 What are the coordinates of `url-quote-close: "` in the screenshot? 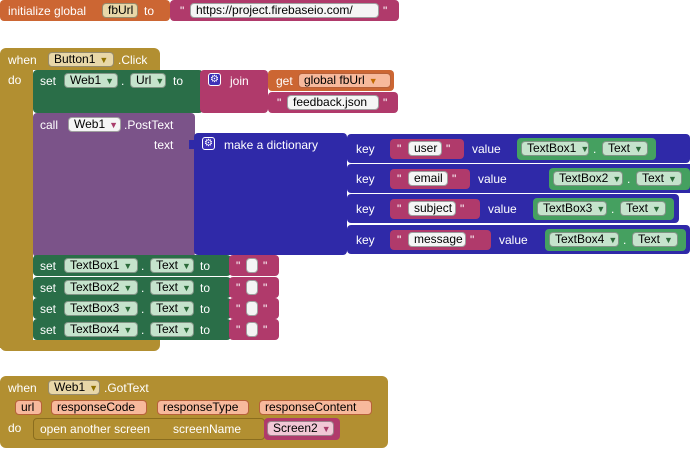 It's located at (385, 11).